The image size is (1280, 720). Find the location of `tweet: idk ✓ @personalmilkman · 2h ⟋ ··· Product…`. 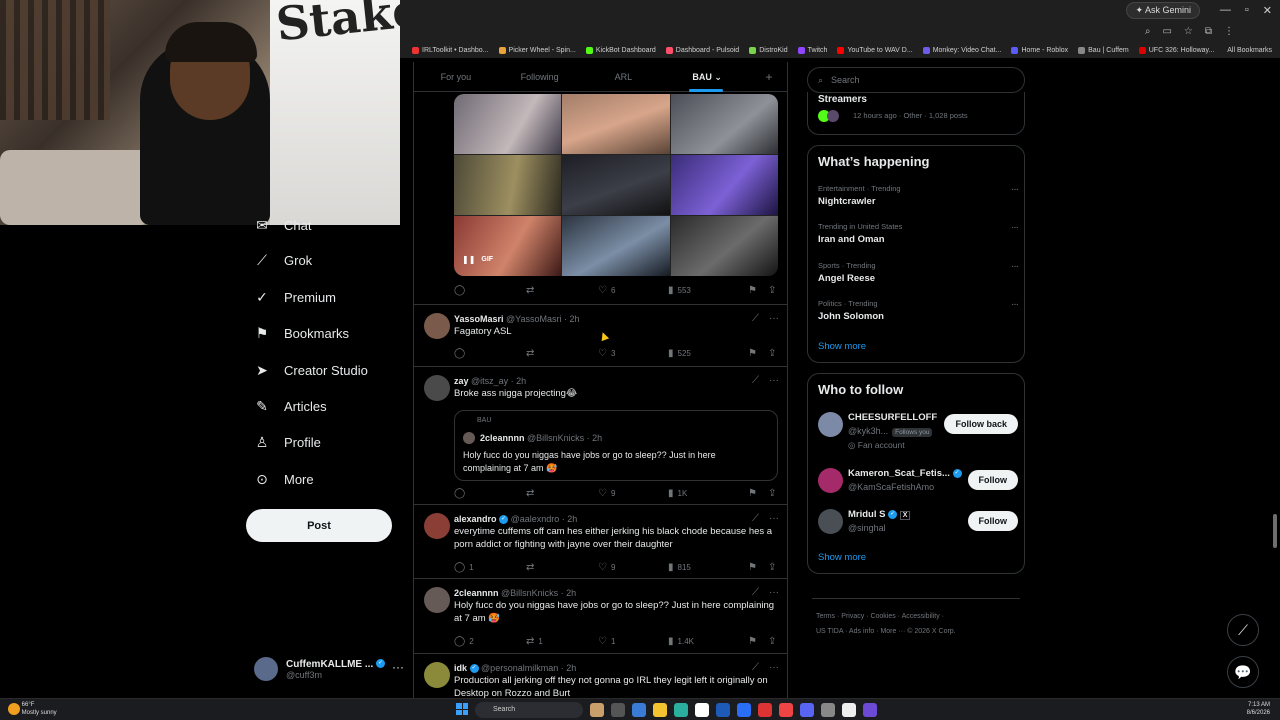

tweet: idk ✓ @personalmilkman · 2h ⟋ ··· Product… is located at coordinates (600, 675).